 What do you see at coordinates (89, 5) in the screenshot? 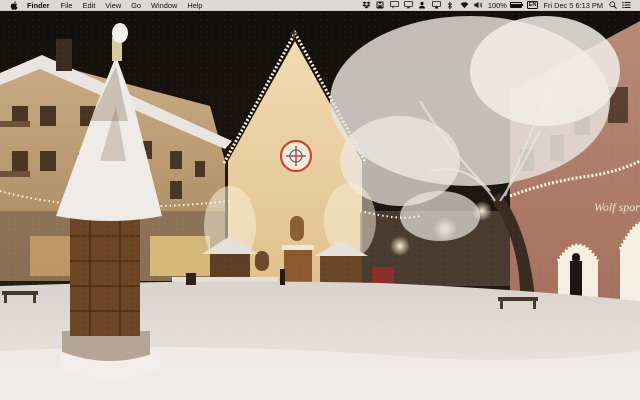
I see `menu-edit: Edit` at bounding box center [89, 5].